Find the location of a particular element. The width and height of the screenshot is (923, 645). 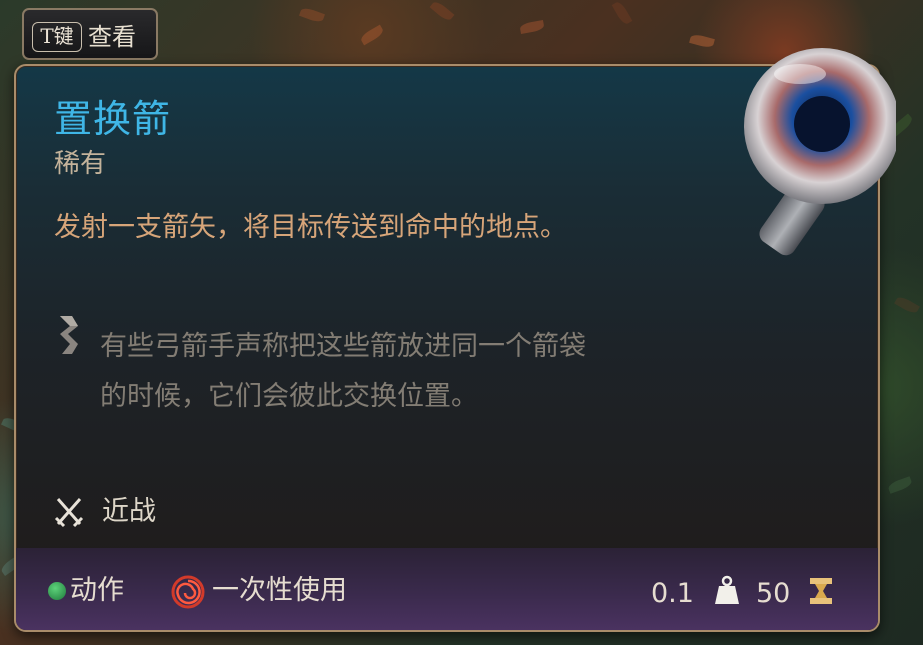

red-spiral-icon is located at coordinates (188, 592).